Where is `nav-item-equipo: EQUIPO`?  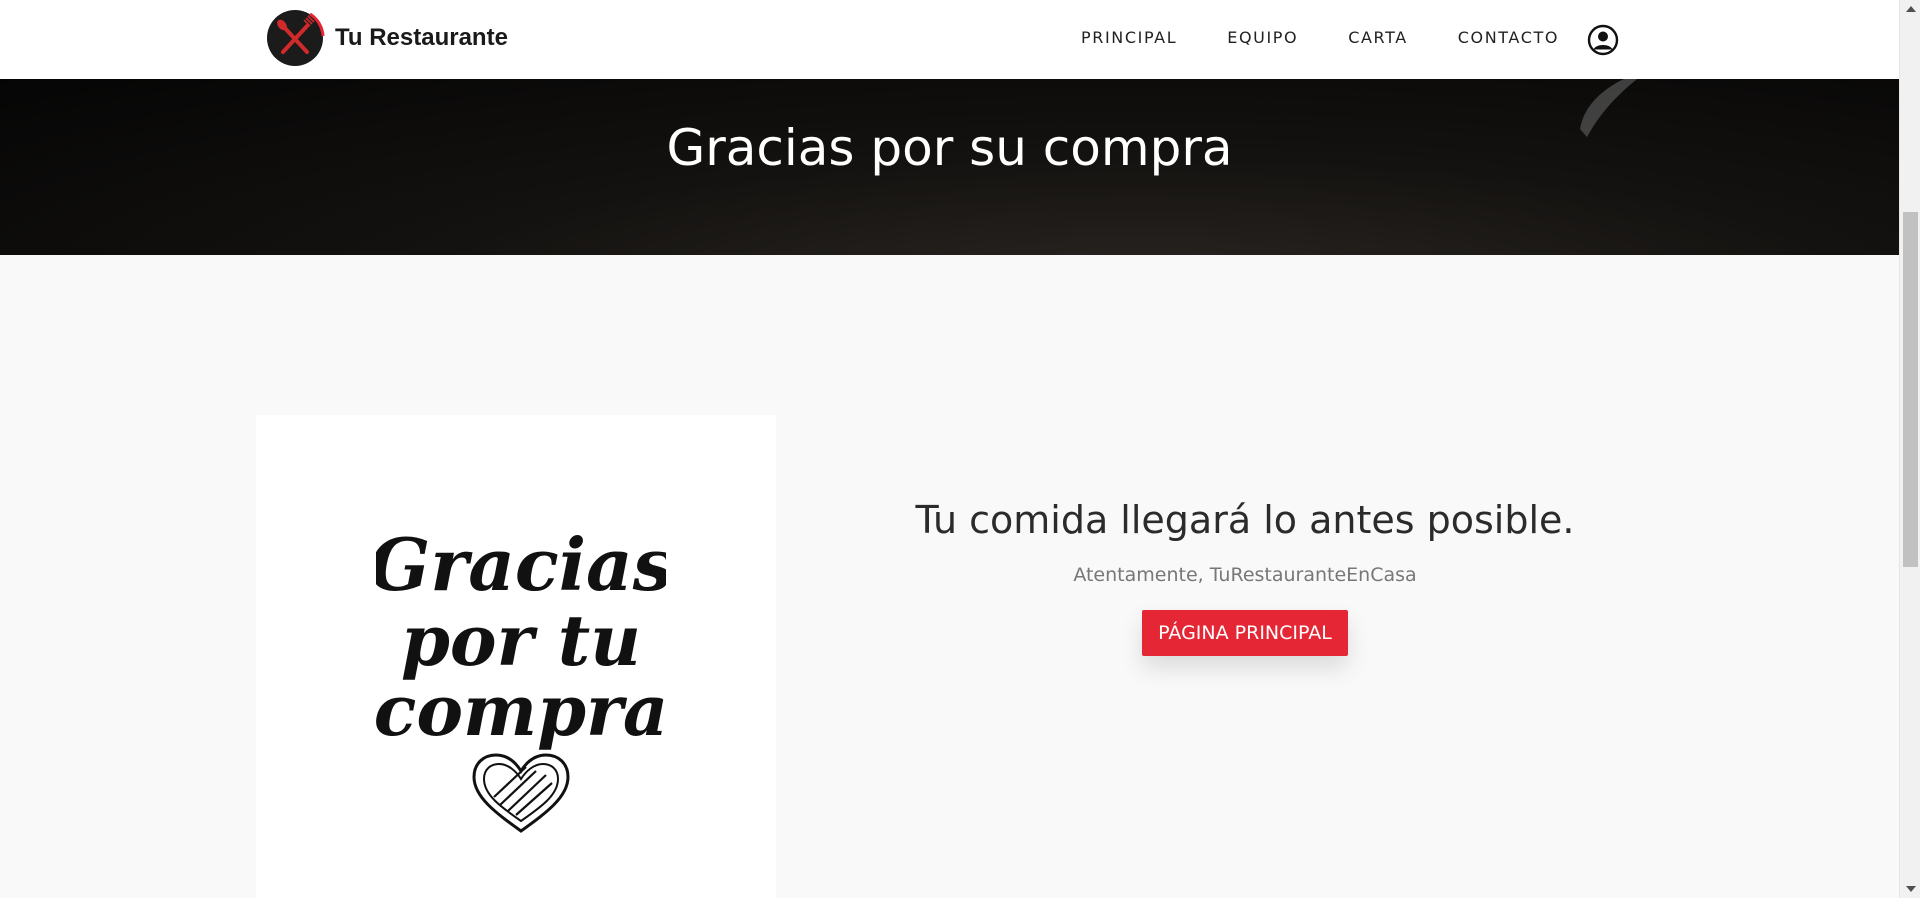
nav-item-equipo: EQUIPO is located at coordinates (1262, 37).